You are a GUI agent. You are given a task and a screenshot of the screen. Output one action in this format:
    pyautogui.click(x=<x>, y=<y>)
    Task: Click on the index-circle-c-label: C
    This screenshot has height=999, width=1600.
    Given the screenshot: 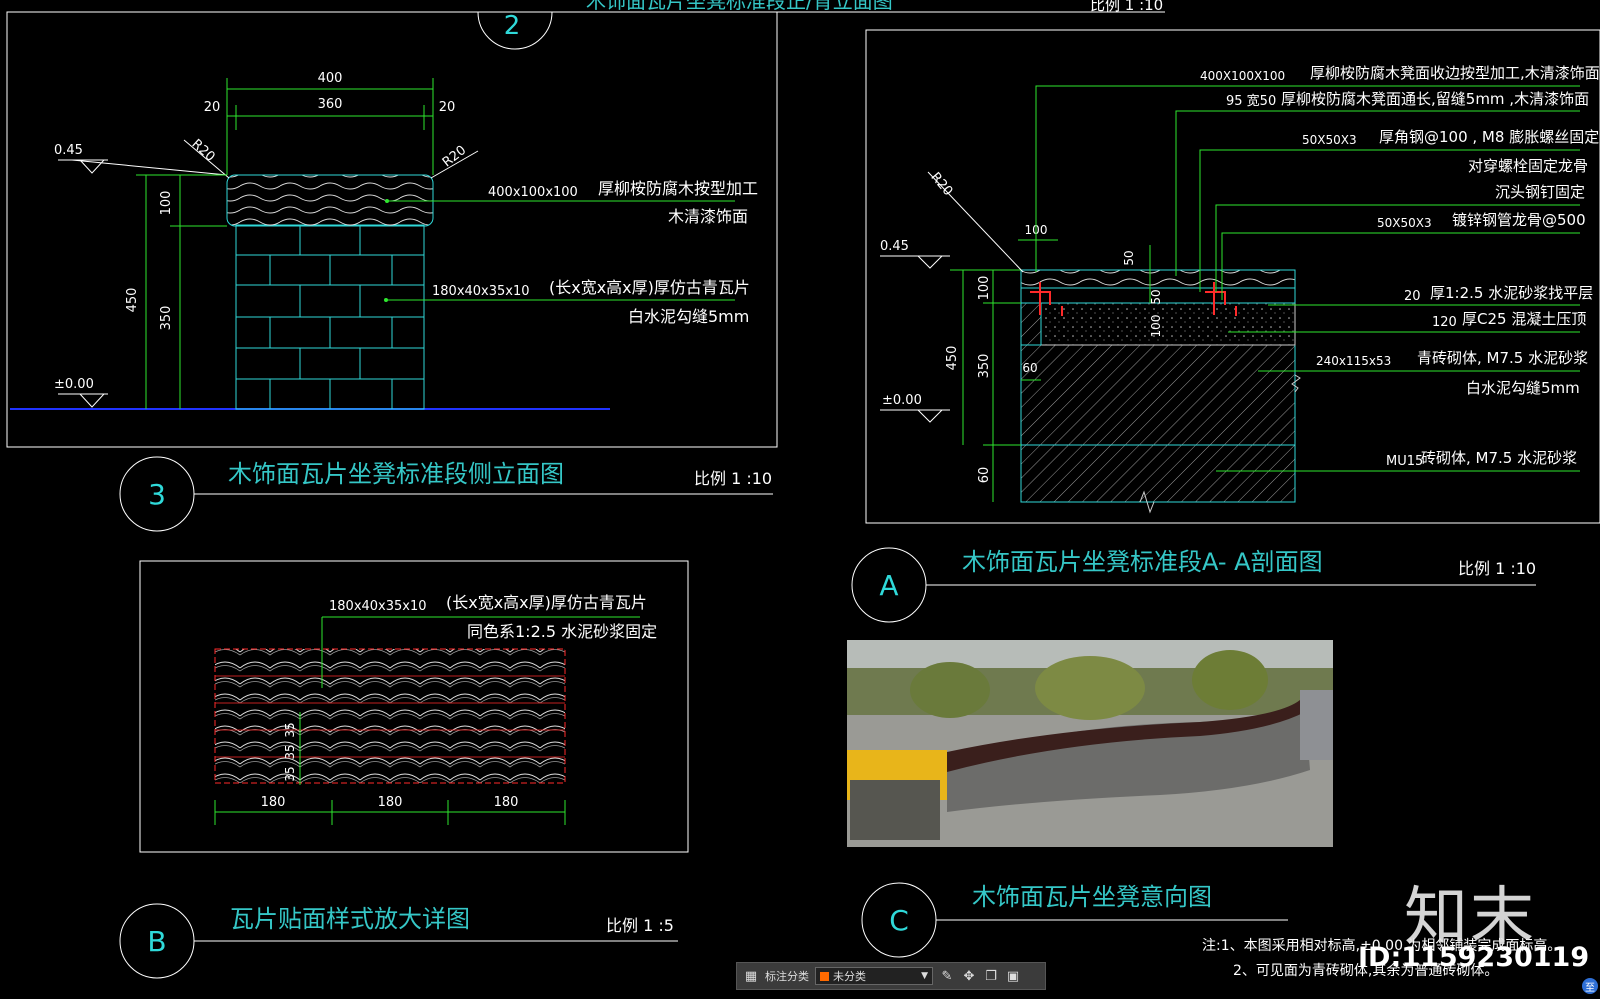 What is the action you would take?
    pyautogui.click(x=899, y=920)
    